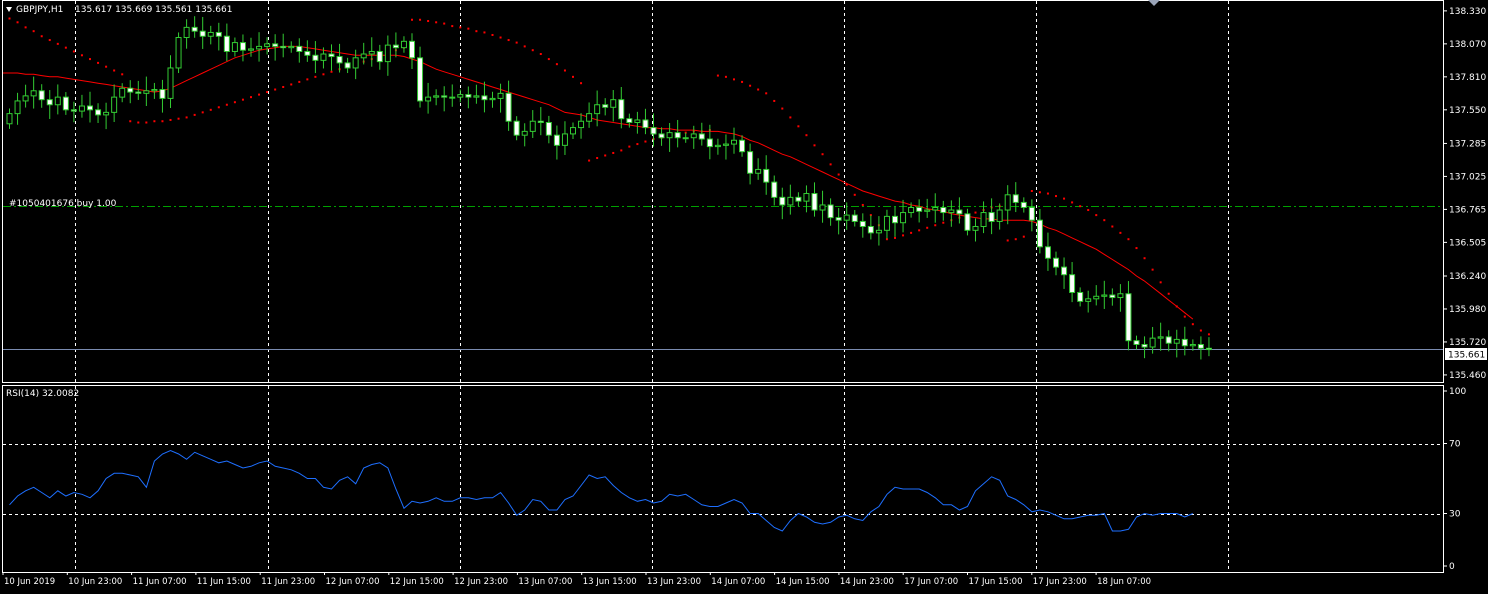 This screenshot has height=594, width=1488. What do you see at coordinates (1124, 582) in the screenshot?
I see `time-tick-label: 18 Jun 07:00` at bounding box center [1124, 582].